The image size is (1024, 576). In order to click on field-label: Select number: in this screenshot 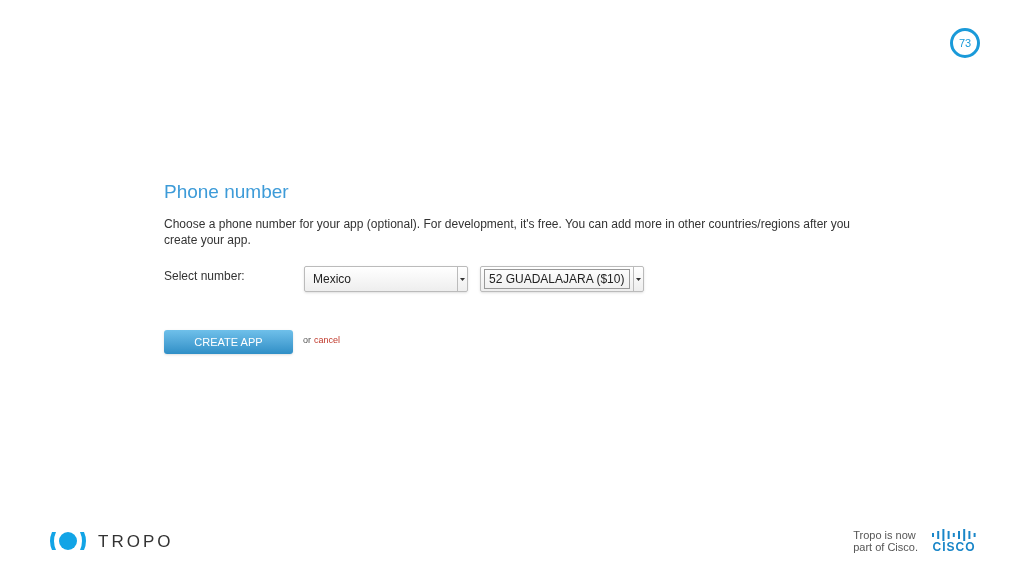, I will do `click(205, 276)`.